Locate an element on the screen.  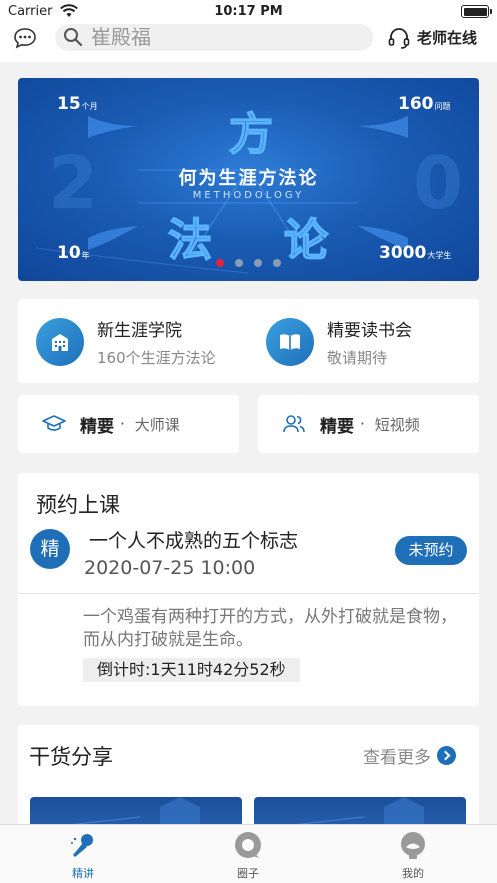
status-bar: Carrier 10:17 PM is located at coordinates (248, 12).